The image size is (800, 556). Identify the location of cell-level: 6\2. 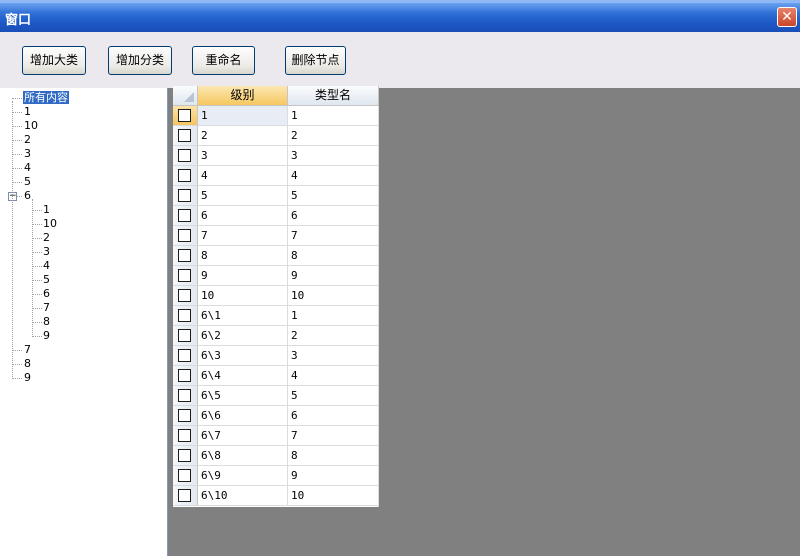
(243, 336).